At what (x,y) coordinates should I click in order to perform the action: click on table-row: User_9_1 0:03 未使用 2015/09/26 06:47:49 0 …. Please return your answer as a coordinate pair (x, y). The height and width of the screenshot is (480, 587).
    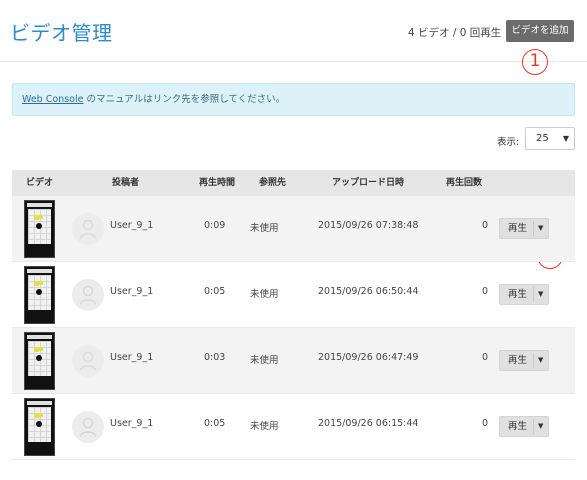
    Looking at the image, I should click on (293, 361).